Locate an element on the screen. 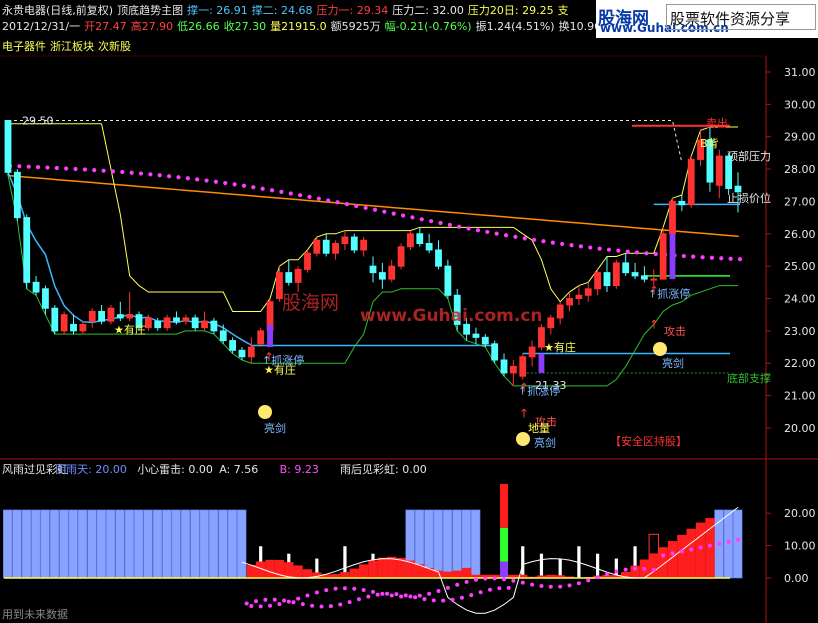  sub-legend-3: A: 7.56 is located at coordinates (238, 469).